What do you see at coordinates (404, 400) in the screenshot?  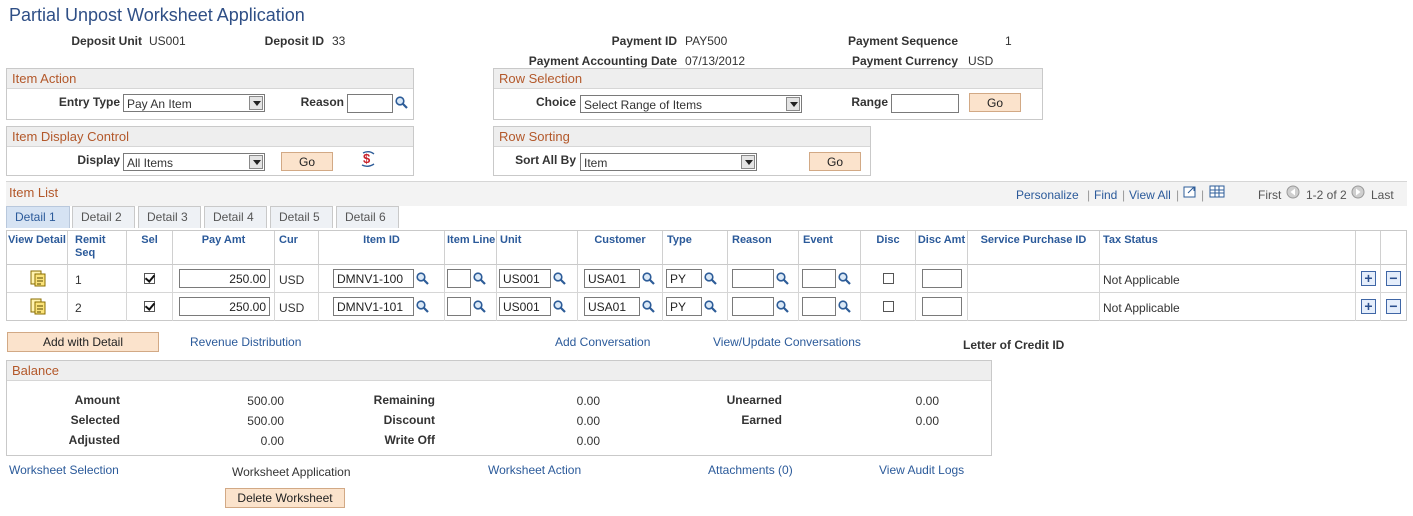 I see `remaining-label: Remaining` at bounding box center [404, 400].